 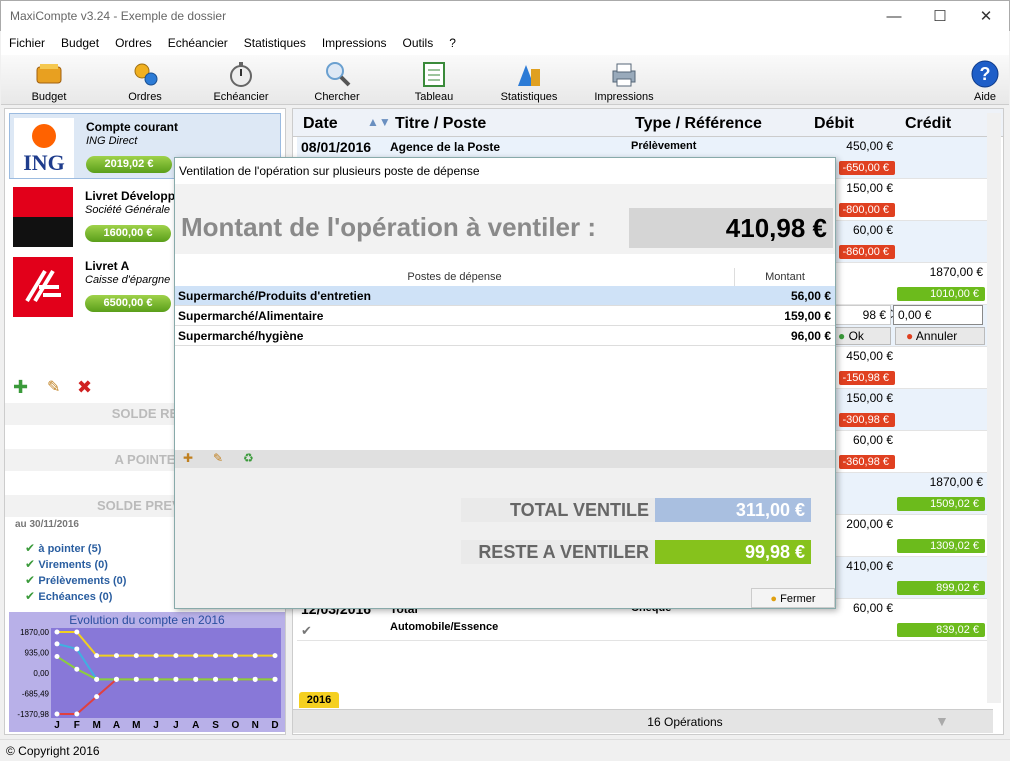 What do you see at coordinates (145, 80) in the screenshot?
I see `toolbar-ordres-button: Ordres` at bounding box center [145, 80].